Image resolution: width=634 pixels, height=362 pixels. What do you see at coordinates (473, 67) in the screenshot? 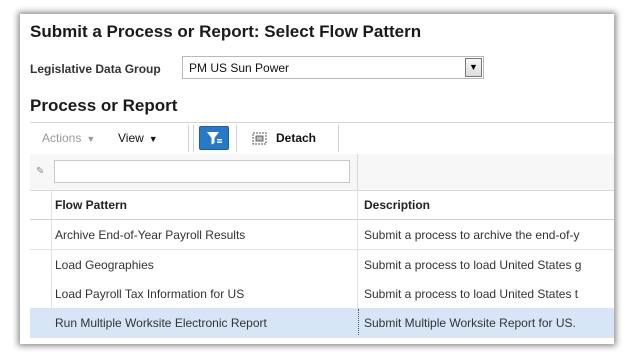
I see `chevron-down-icon: ▼` at bounding box center [473, 67].